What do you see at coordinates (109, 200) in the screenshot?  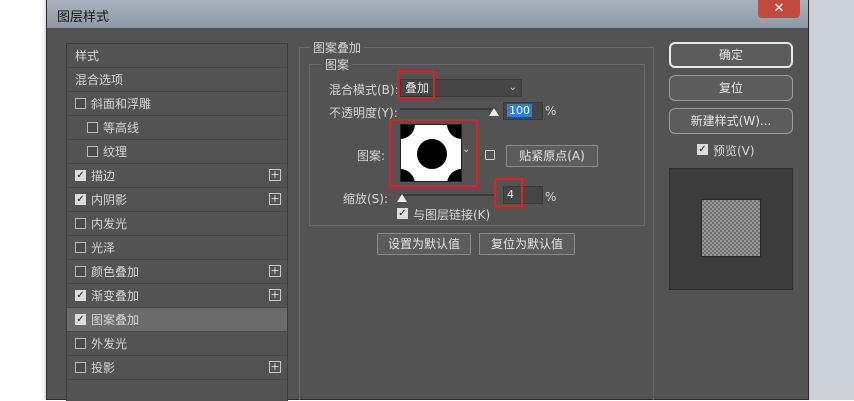 I see `style-list-label: 内阴影` at bounding box center [109, 200].